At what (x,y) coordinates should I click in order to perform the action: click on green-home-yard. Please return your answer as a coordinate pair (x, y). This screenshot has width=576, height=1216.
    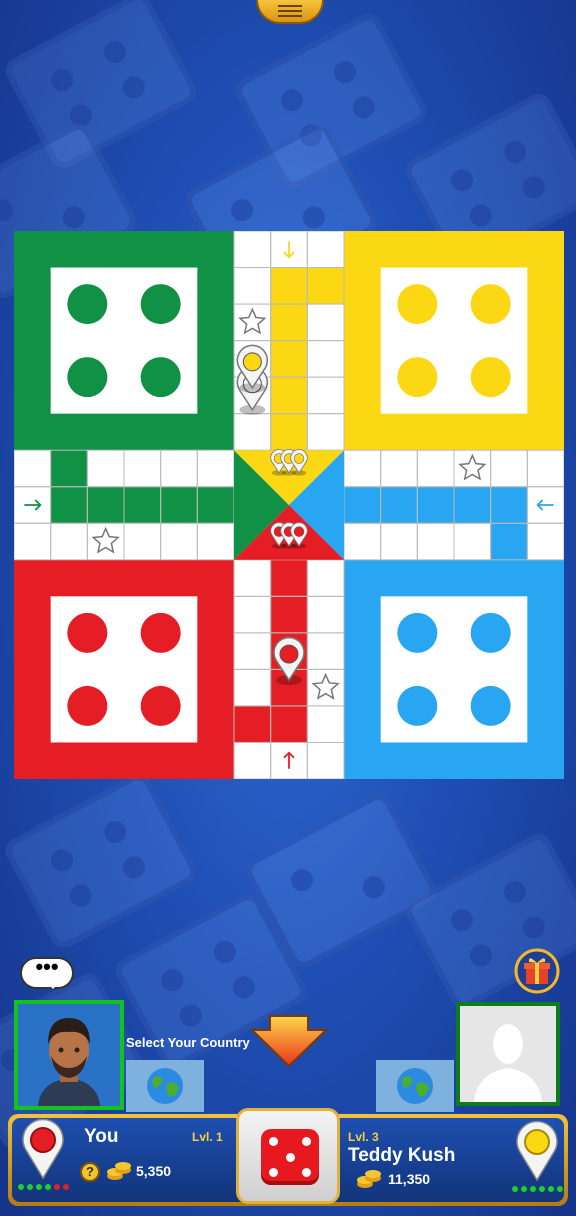
    Looking at the image, I should click on (124, 340).